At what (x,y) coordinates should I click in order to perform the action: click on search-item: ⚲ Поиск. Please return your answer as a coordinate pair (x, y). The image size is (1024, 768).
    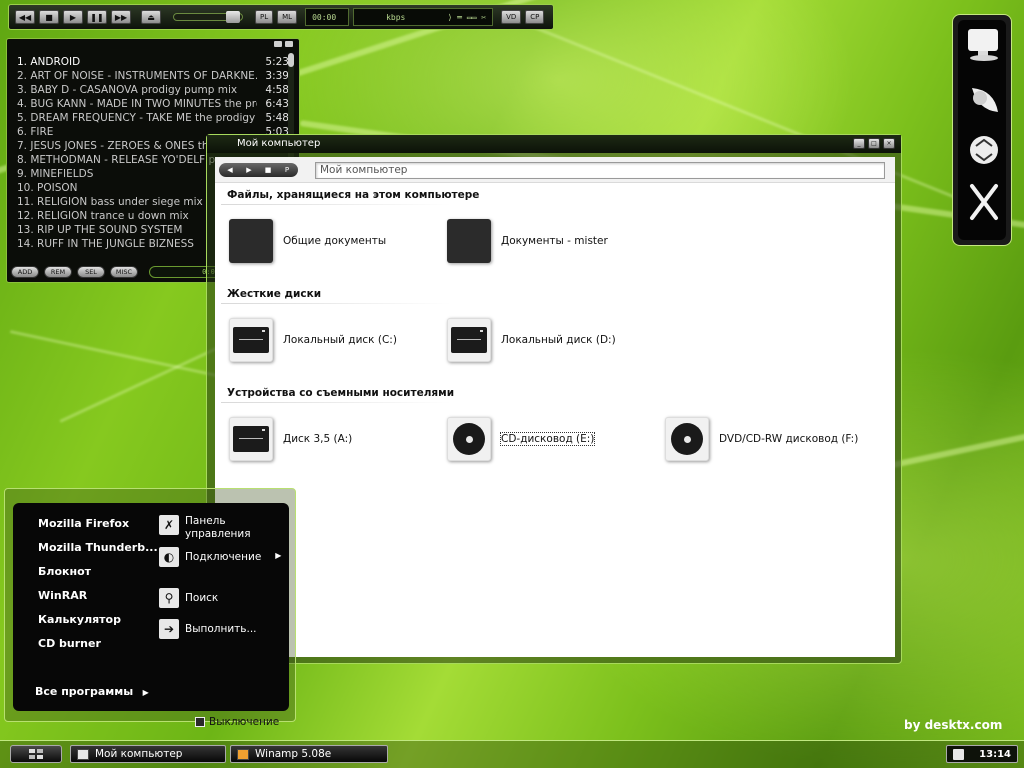
    Looking at the image, I should click on (188, 598).